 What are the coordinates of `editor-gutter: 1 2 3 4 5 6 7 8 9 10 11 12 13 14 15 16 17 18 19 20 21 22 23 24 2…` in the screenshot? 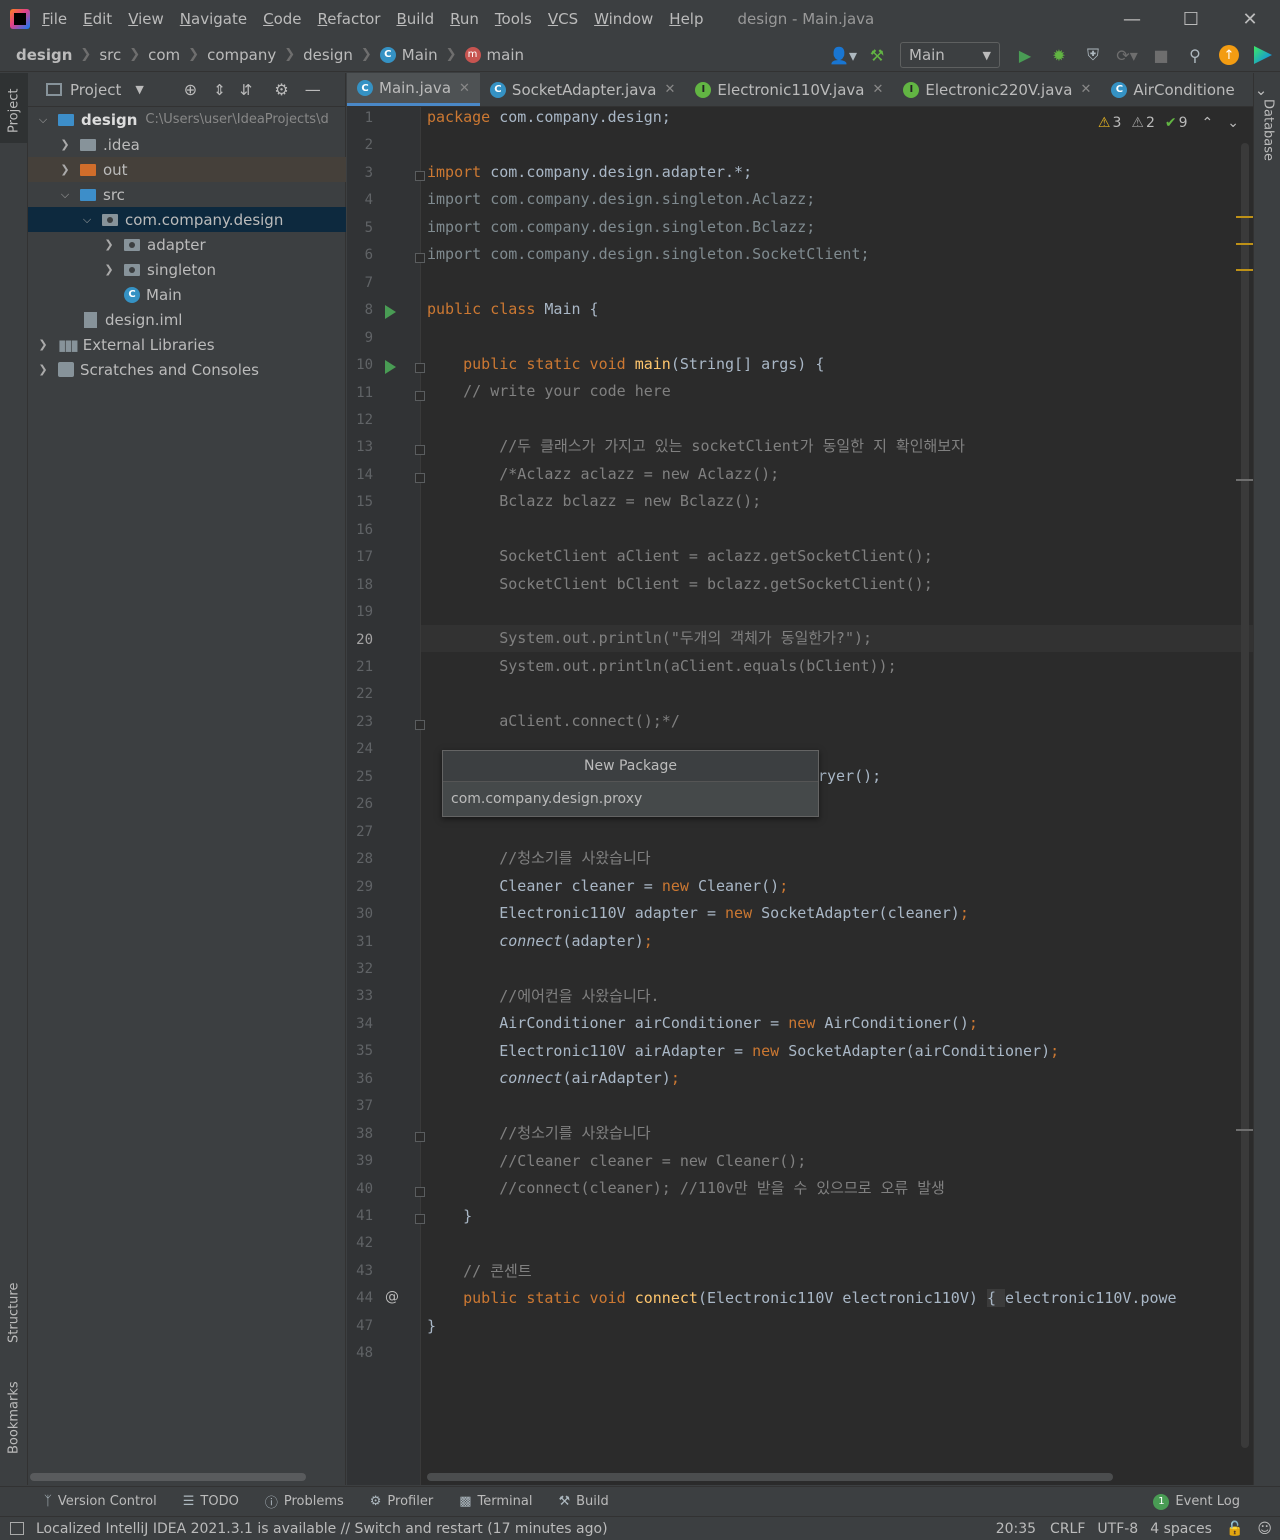 It's located at (386, 796).